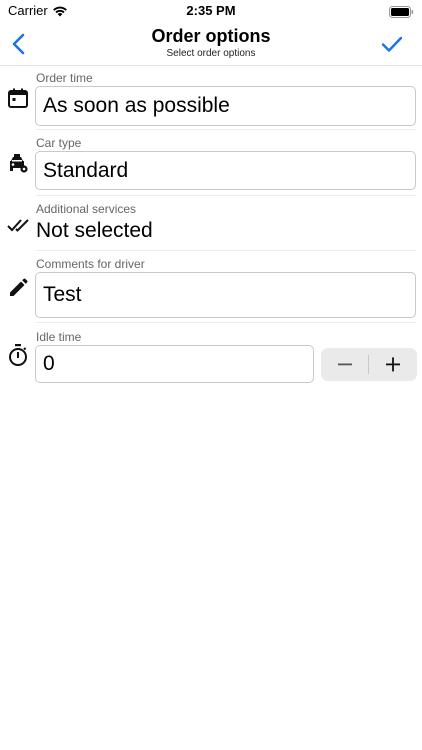 The image size is (422, 750). What do you see at coordinates (211, 223) in the screenshot?
I see `additional-services-row: Additional services Not selected` at bounding box center [211, 223].